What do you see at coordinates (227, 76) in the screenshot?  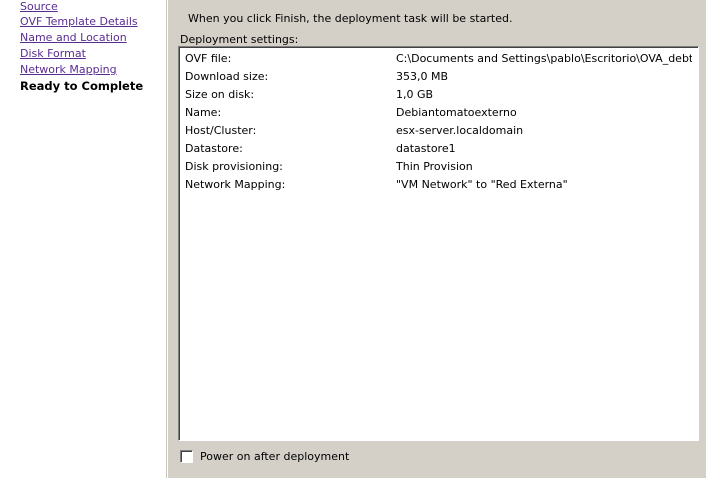 I see `setting-label-download-size: Download size:` at bounding box center [227, 76].